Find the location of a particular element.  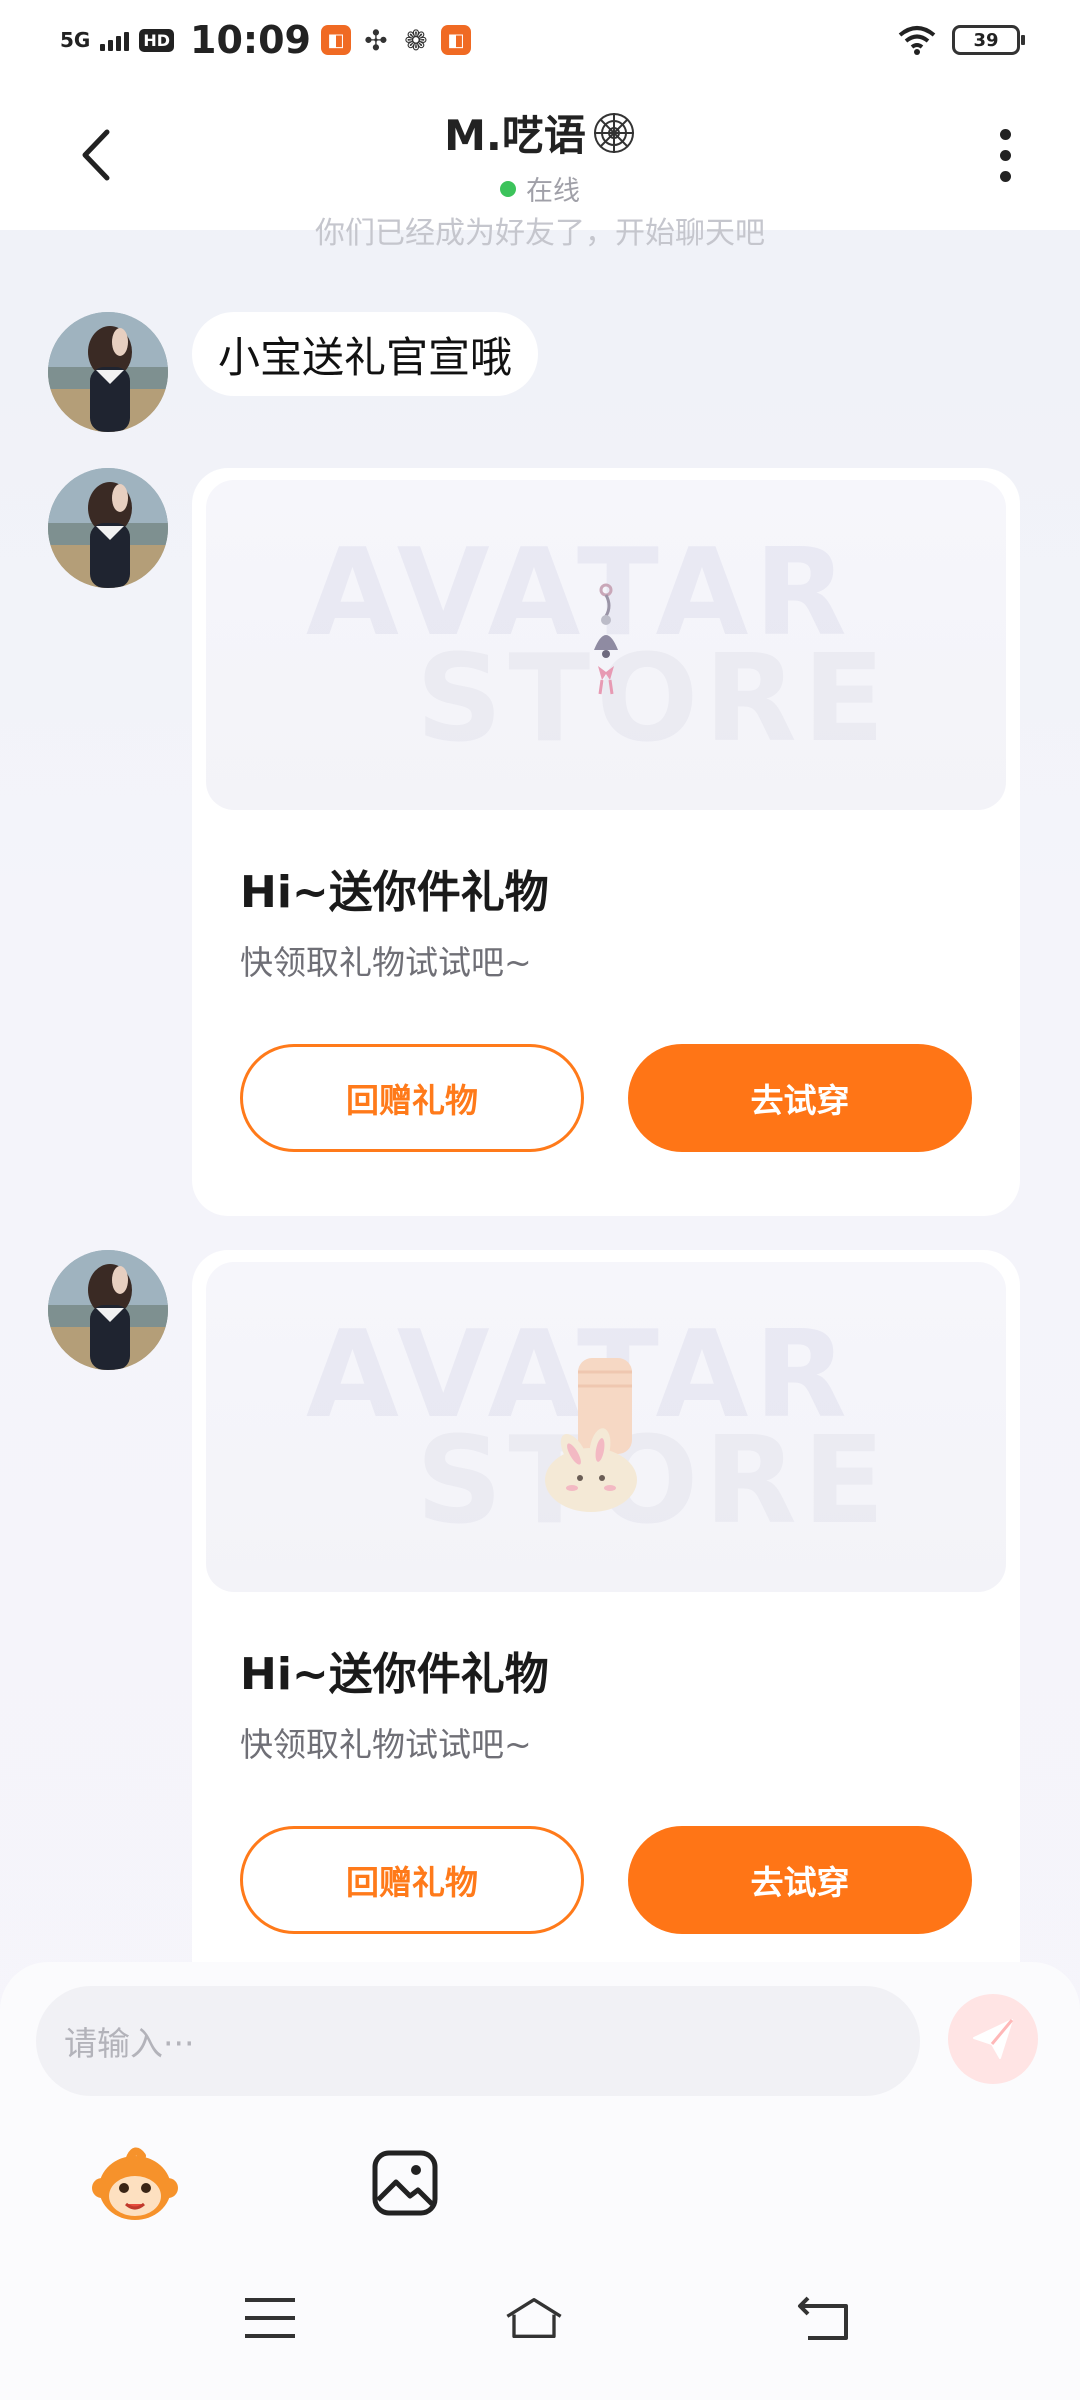

message-bubble: 小宝送礼官宣哦 is located at coordinates (365, 354).